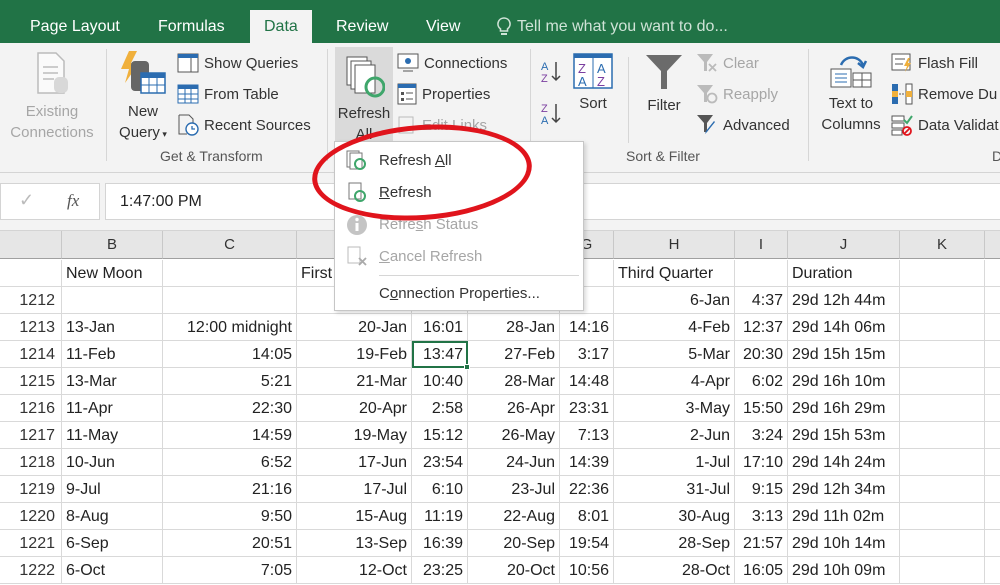  Describe the element at coordinates (674, 327) in the screenshot. I see `cell-h: 4-Feb` at that location.